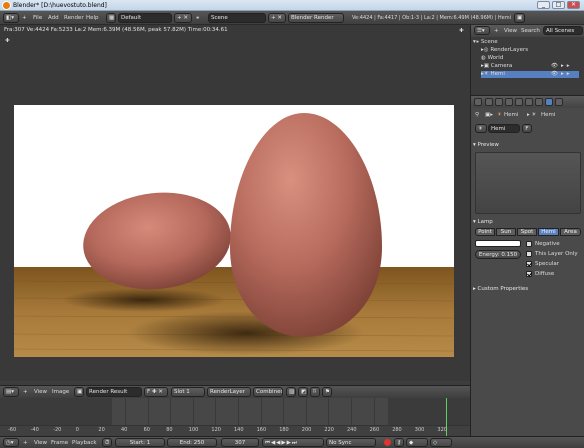 This screenshot has width=584, height=448. Describe the element at coordinates (37, 18) in the screenshot. I see `menu-file: File` at that location.